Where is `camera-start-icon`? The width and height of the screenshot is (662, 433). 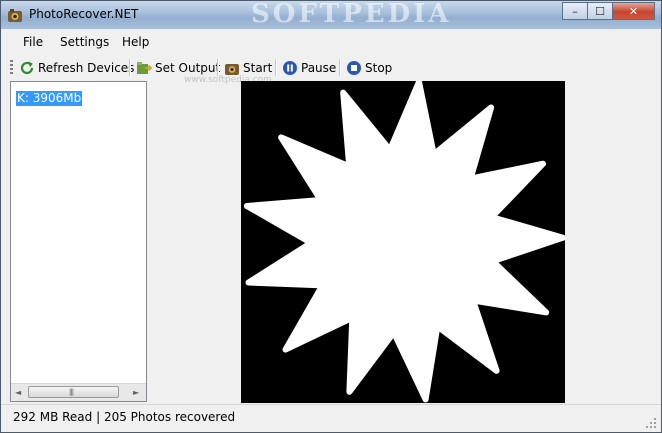
camera-start-icon is located at coordinates (232, 69).